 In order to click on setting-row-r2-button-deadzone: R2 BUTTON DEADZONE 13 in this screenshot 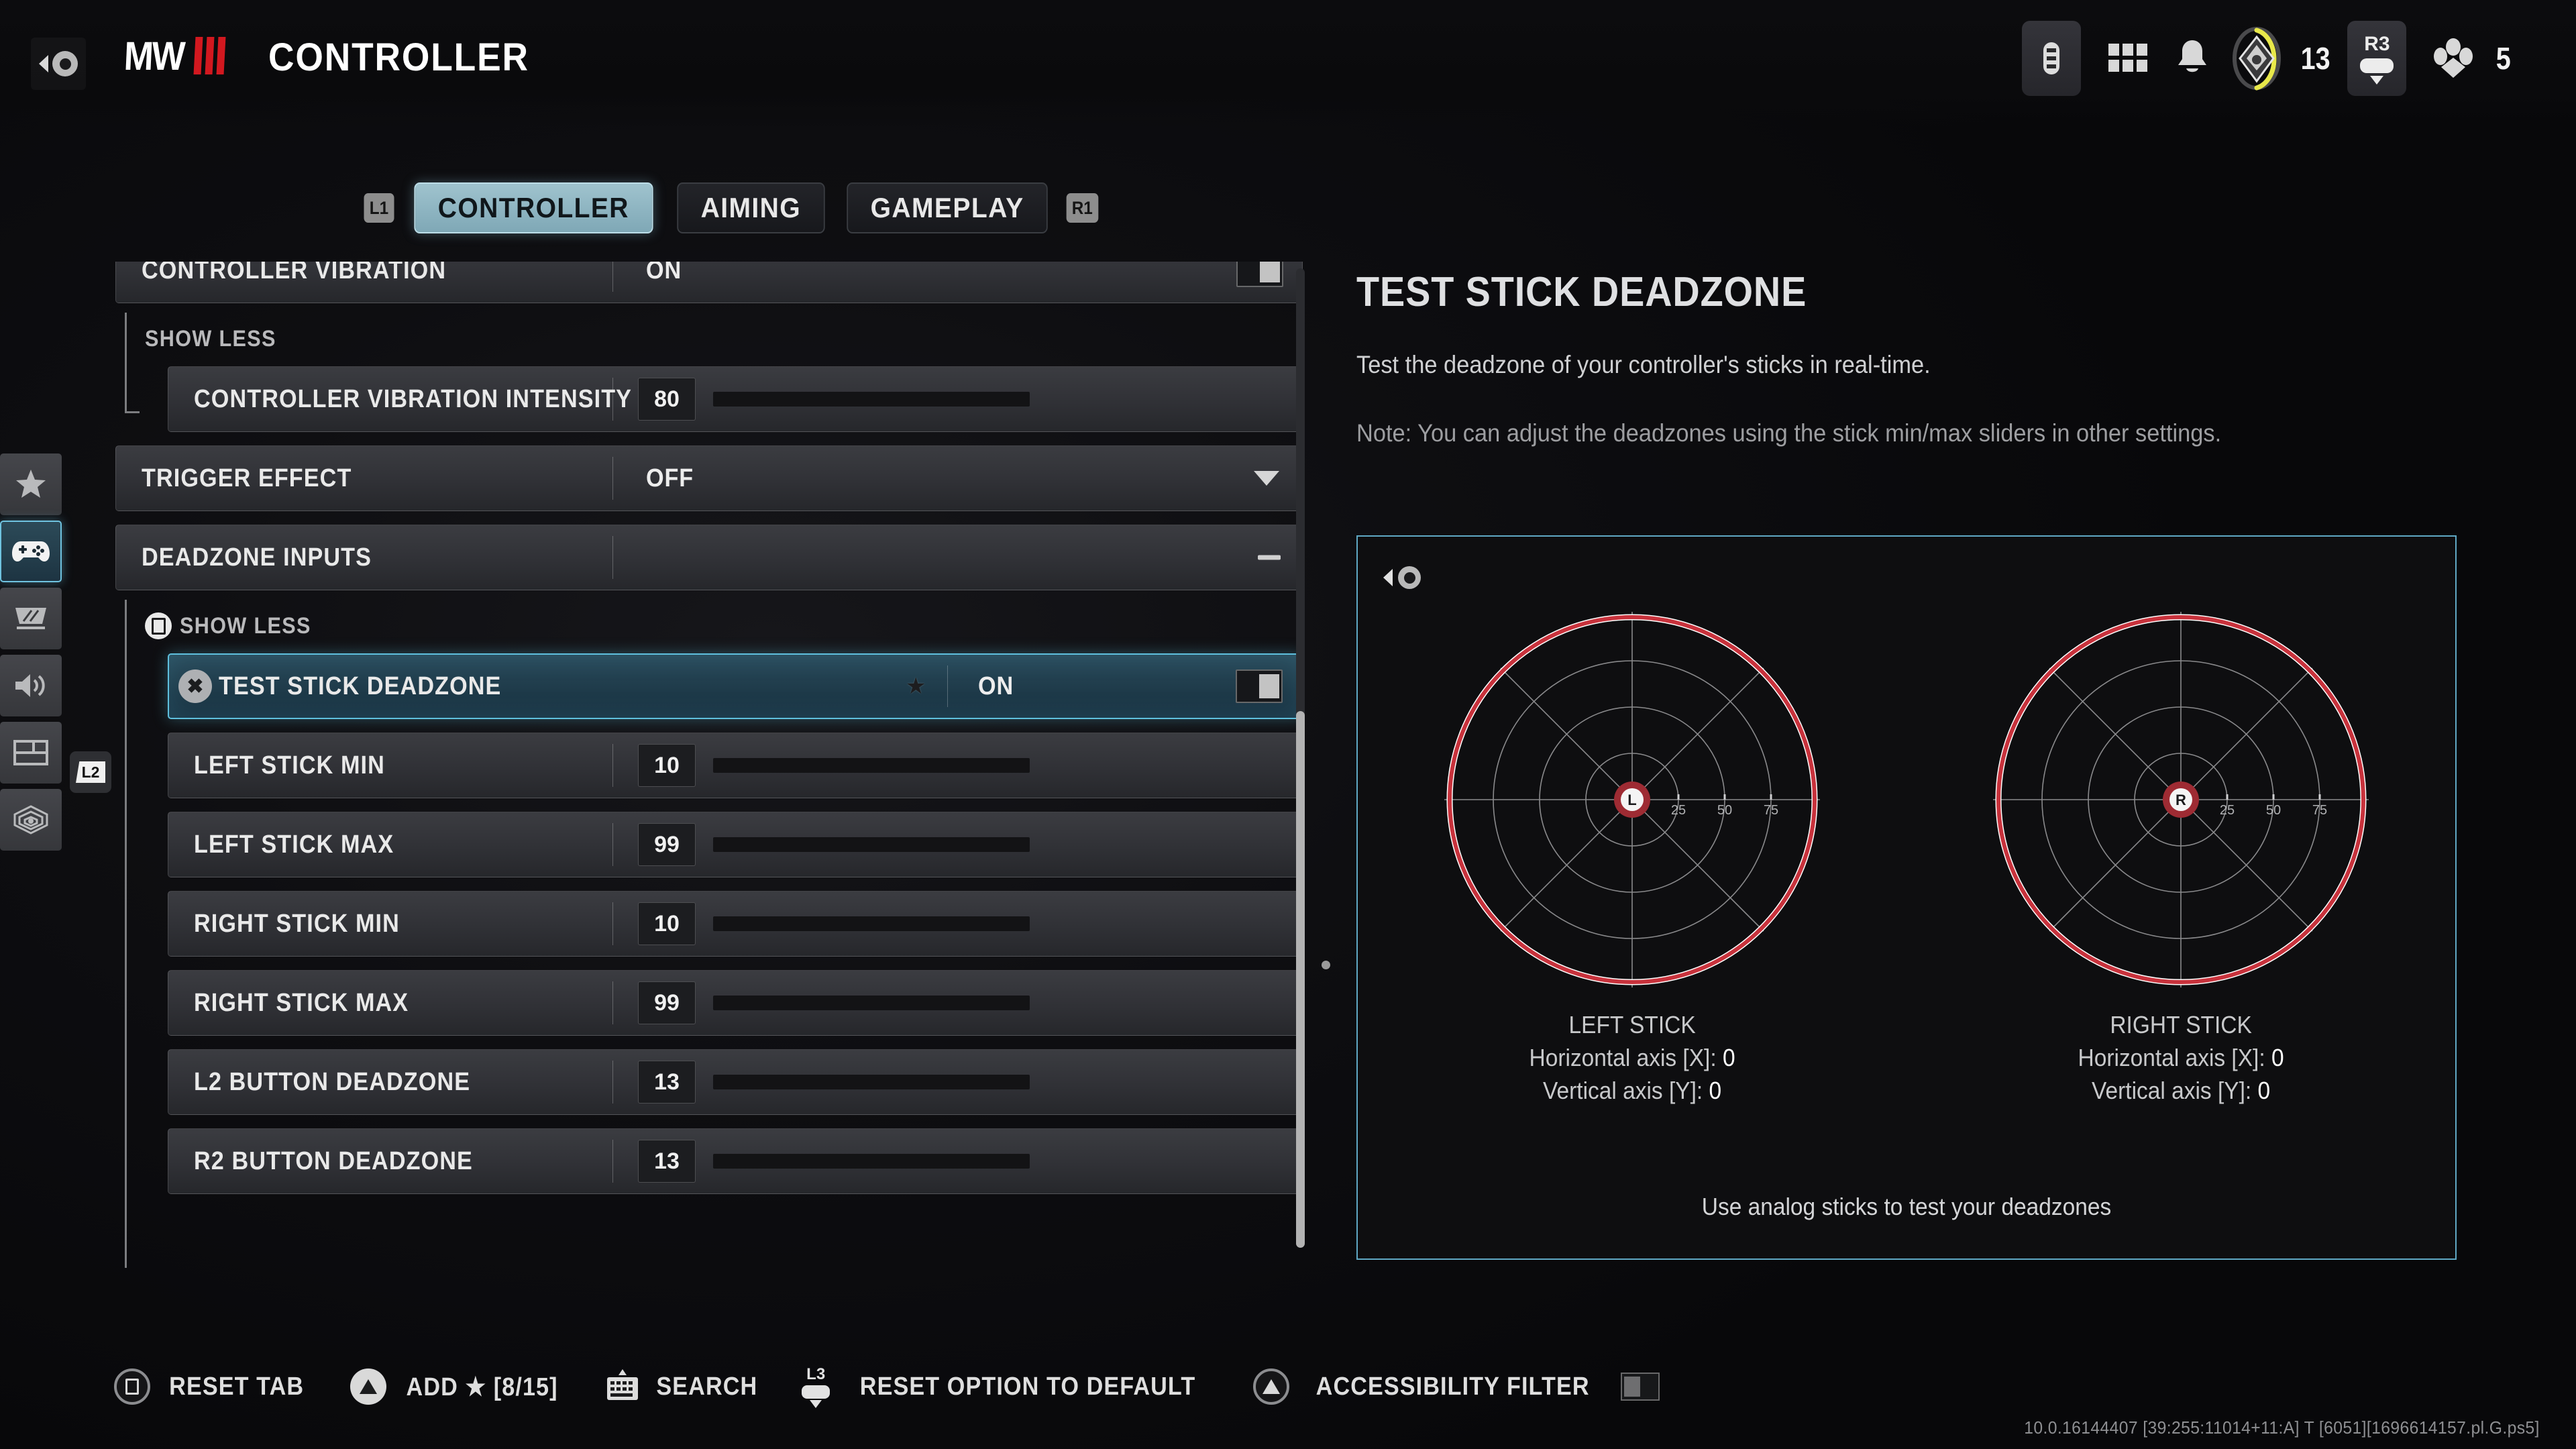, I will do `click(735, 1161)`.